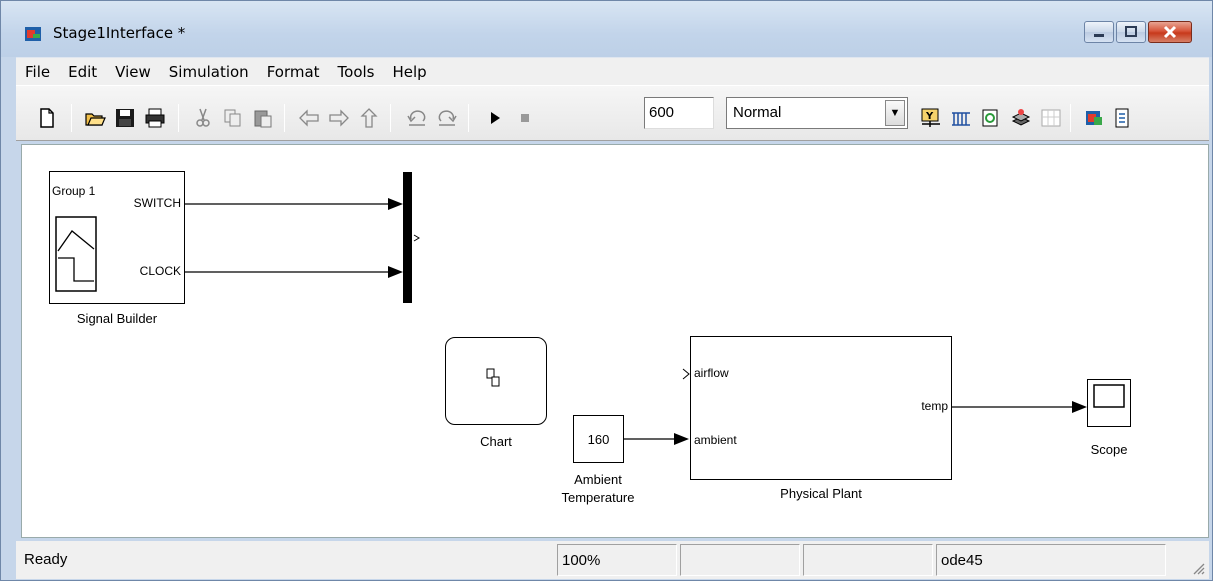  I want to click on minimize-icon, so click(1099, 35).